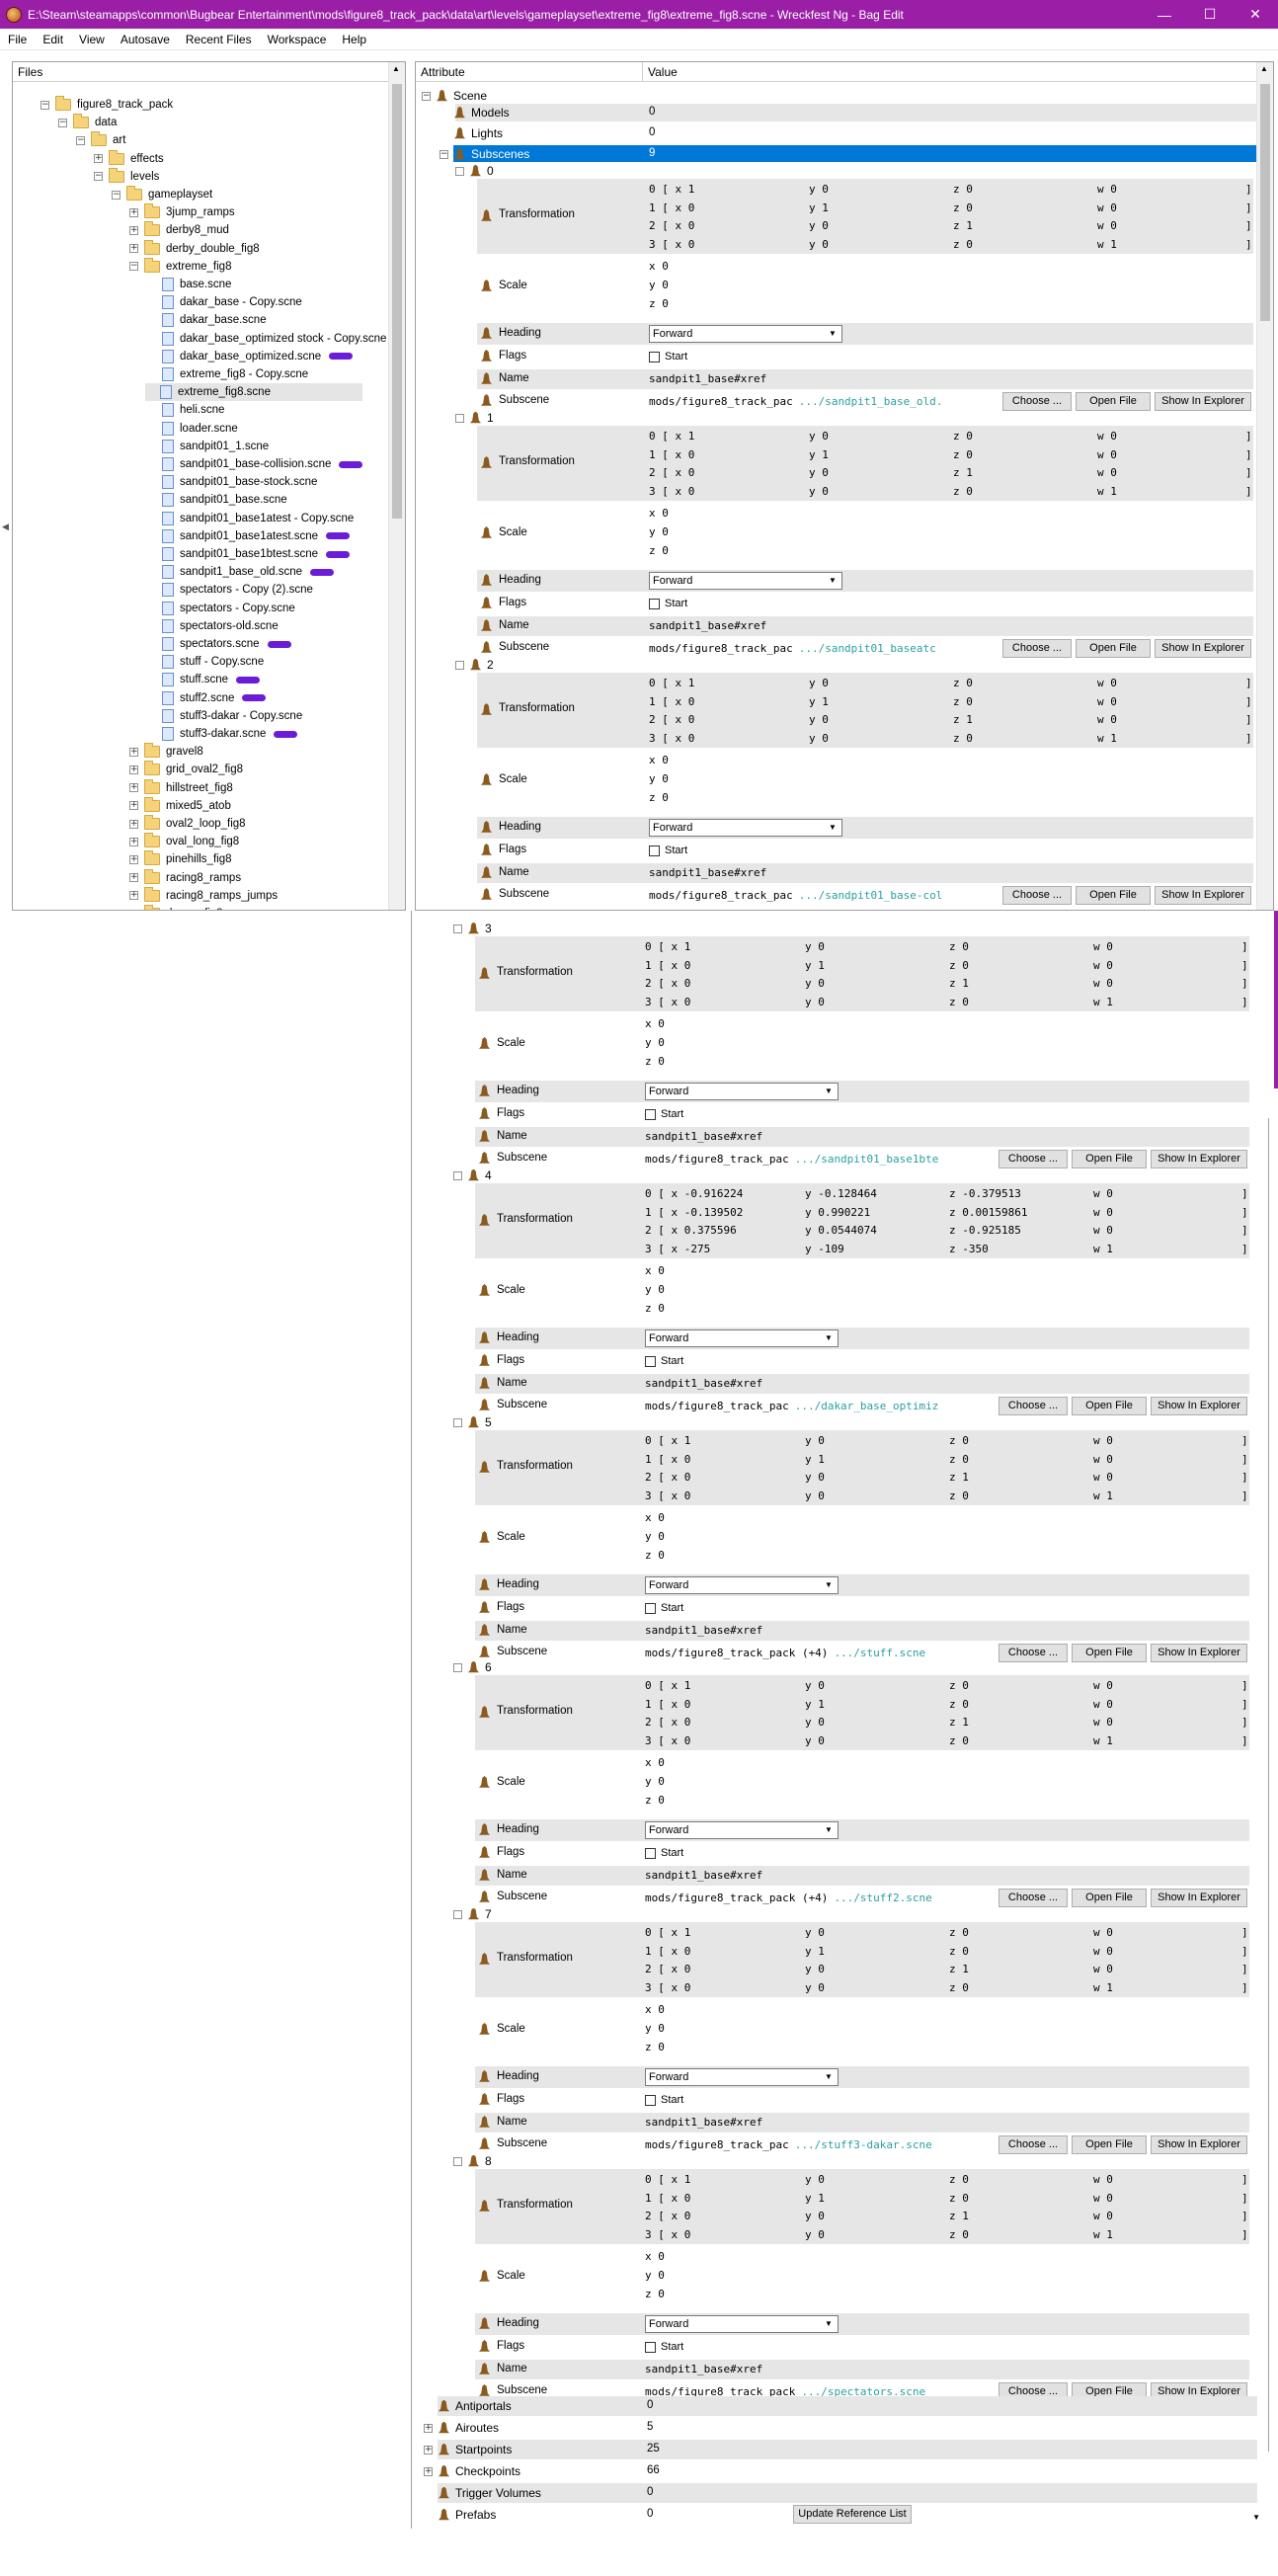  Describe the element at coordinates (529, 72) in the screenshot. I see `attribute-column-header: Attribute` at that location.